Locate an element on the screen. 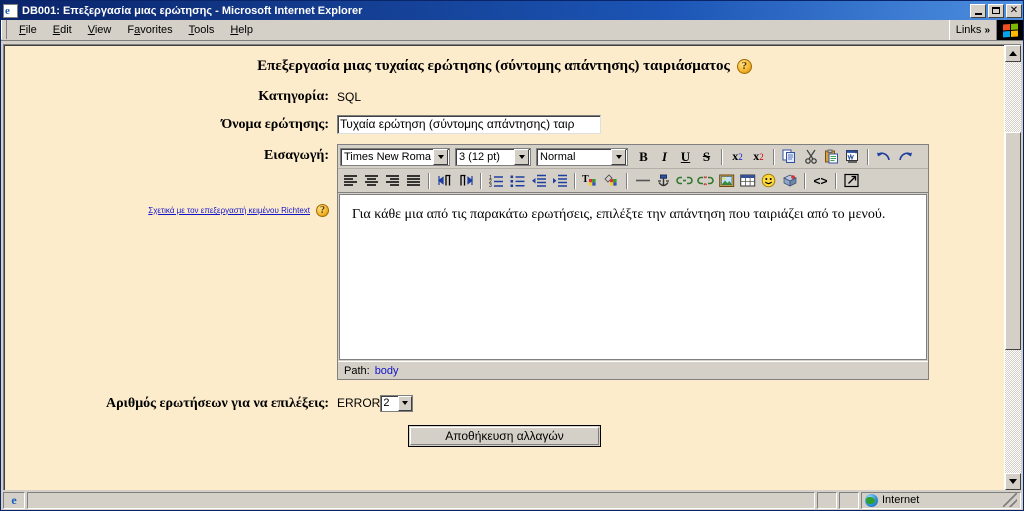 The width and height of the screenshot is (1024, 511). scroll-up-button is located at coordinates (1013, 53).